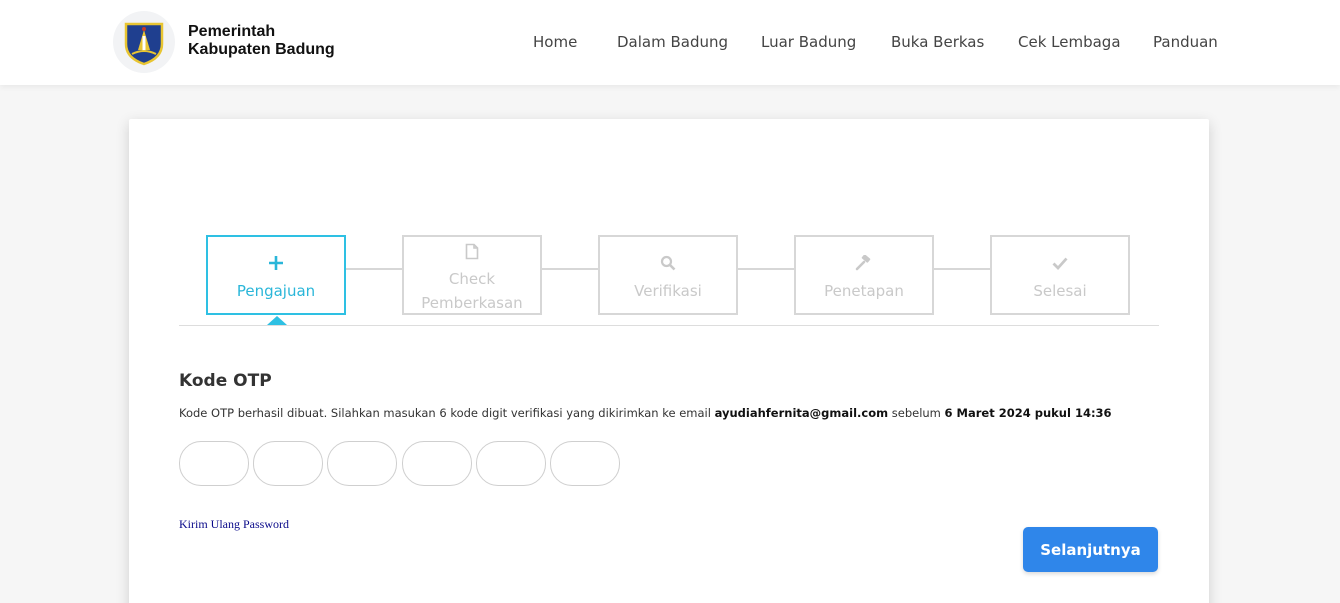  What do you see at coordinates (276, 291) in the screenshot?
I see `step-label: Pengajuan` at bounding box center [276, 291].